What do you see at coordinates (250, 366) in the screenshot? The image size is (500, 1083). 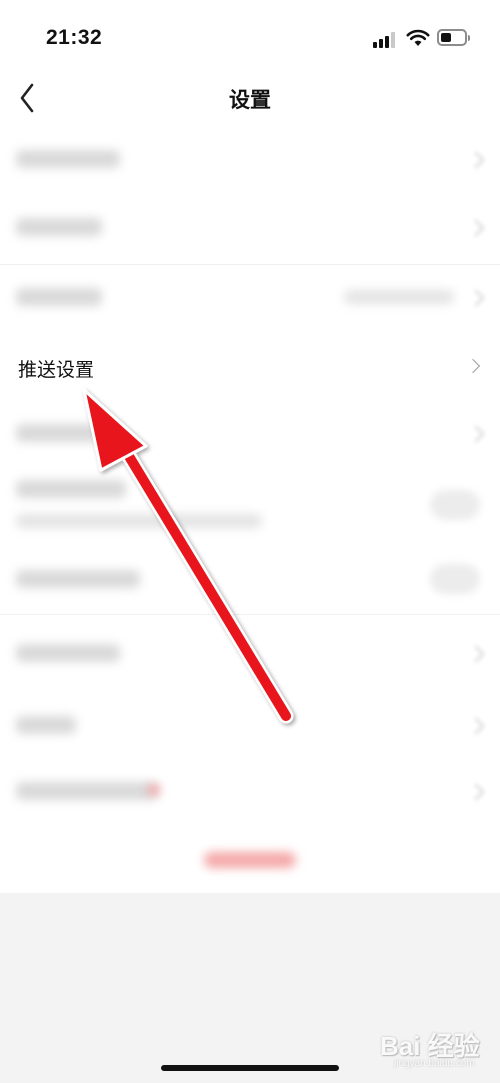 I see `settings-row-push: 推送设置` at bounding box center [250, 366].